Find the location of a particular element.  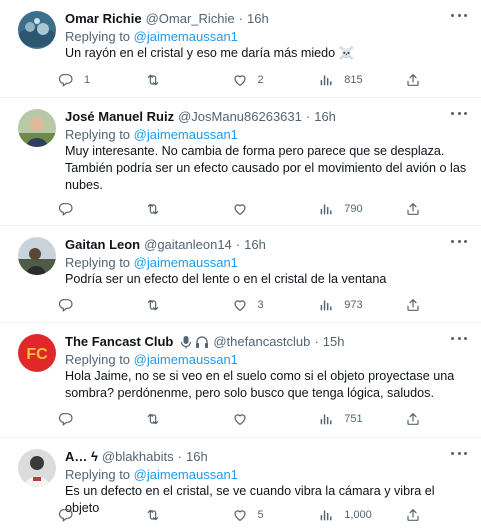

action-bar: 3 973 is located at coordinates (239, 305).